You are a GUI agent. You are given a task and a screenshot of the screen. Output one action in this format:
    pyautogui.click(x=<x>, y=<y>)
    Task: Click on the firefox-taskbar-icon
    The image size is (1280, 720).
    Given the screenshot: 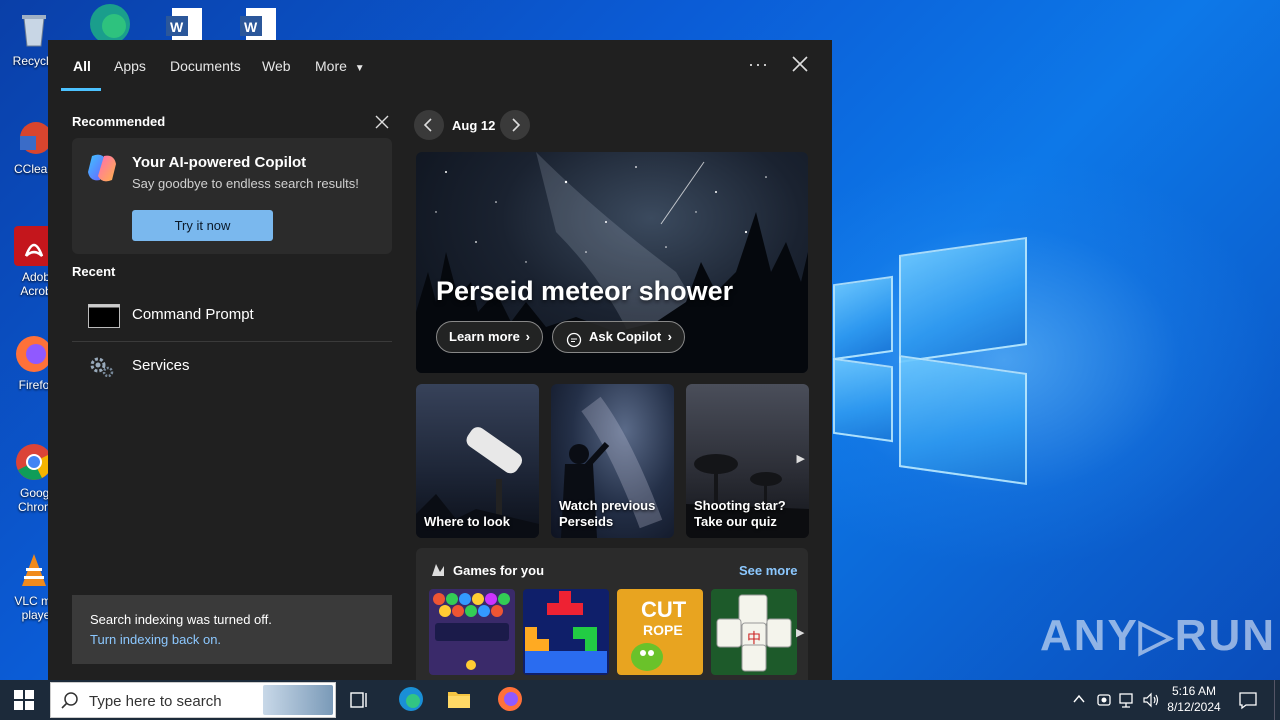 What is the action you would take?
    pyautogui.click(x=510, y=701)
    